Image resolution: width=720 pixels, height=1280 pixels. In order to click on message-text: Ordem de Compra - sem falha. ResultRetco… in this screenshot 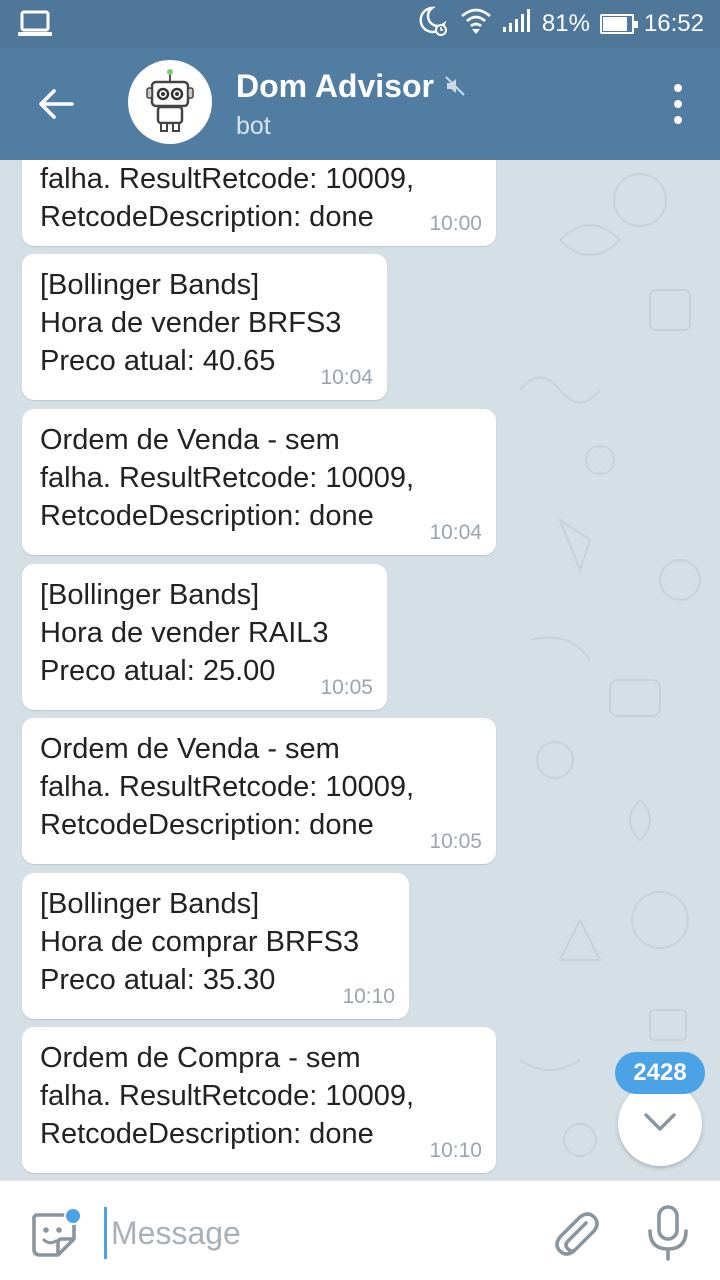, I will do `click(227, 1096)`.